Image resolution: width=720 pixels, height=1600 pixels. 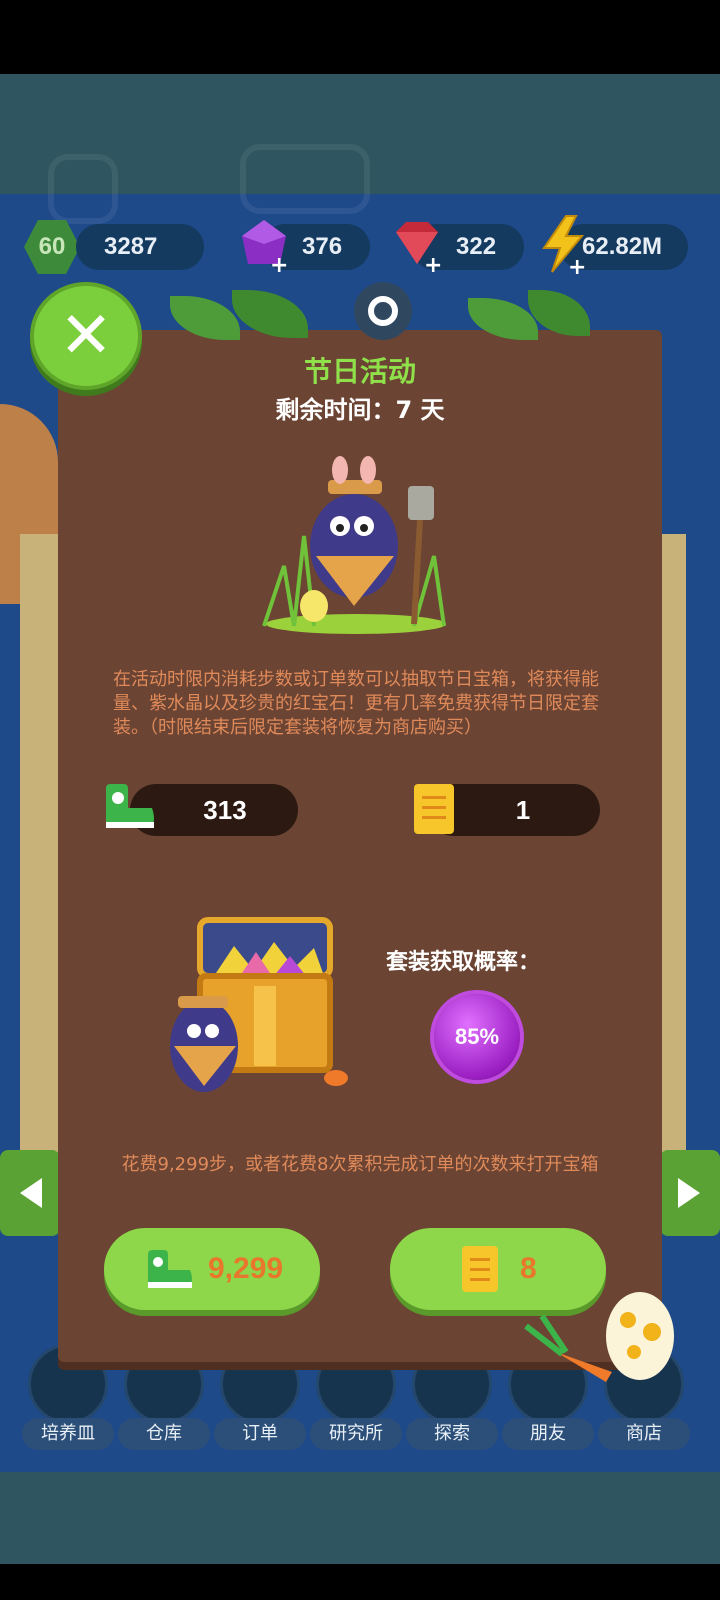 I want to click on set-probability-badge: 85%, so click(x=477, y=1037).